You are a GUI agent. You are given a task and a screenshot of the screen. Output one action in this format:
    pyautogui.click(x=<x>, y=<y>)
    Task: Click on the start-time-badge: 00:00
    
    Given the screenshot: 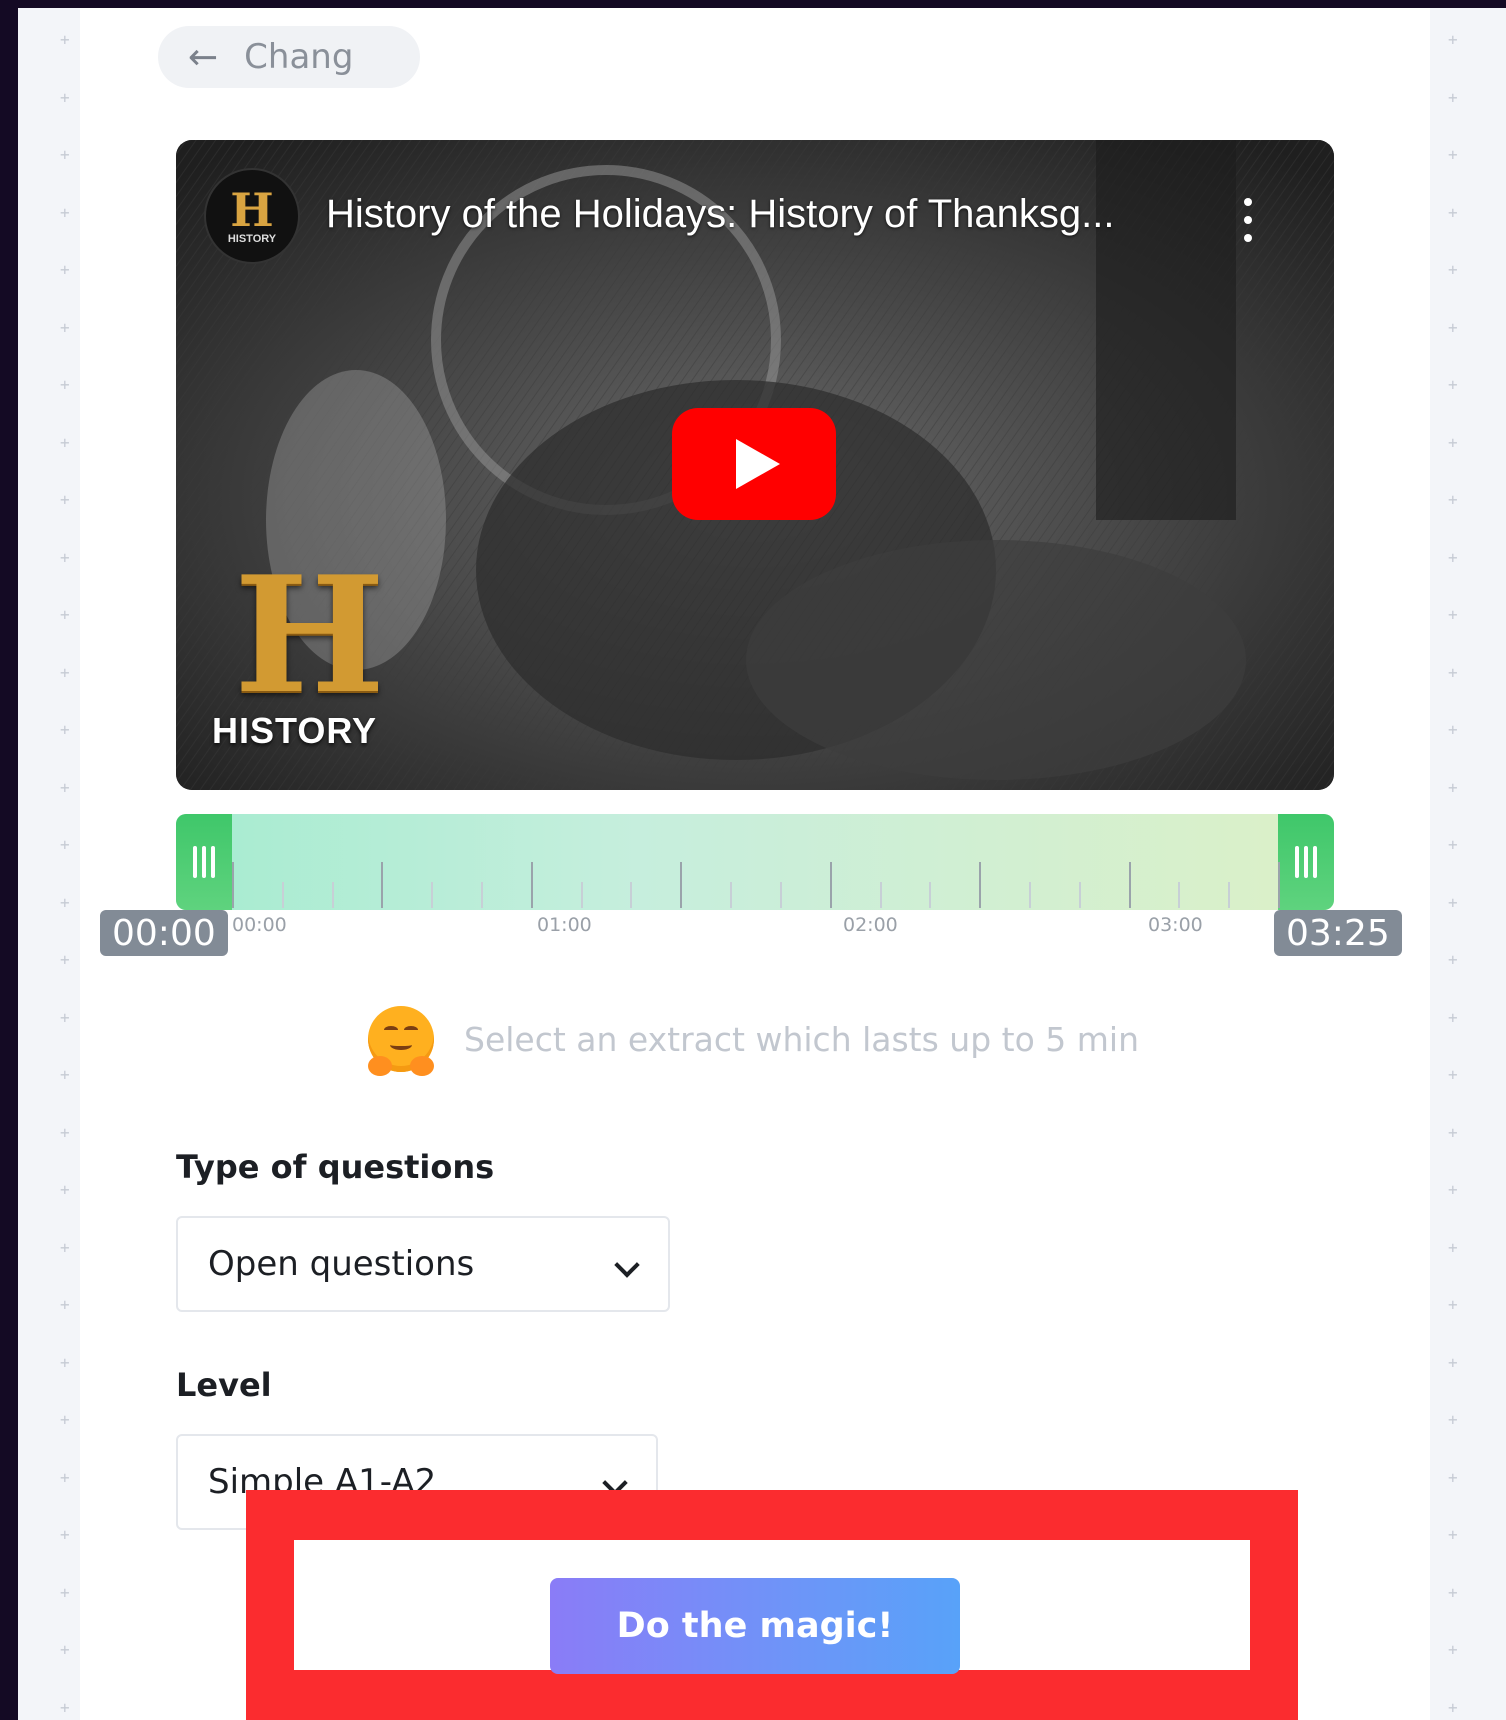 What is the action you would take?
    pyautogui.click(x=164, y=933)
    